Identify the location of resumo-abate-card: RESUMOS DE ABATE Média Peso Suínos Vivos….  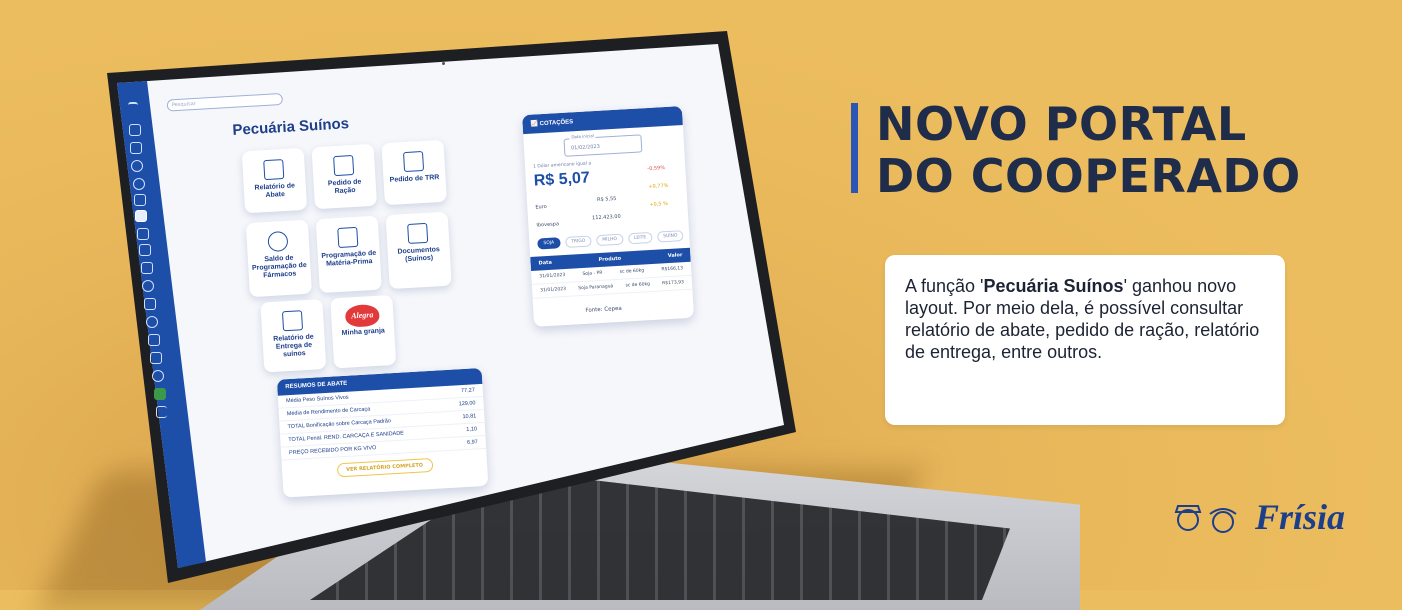
(382, 432).